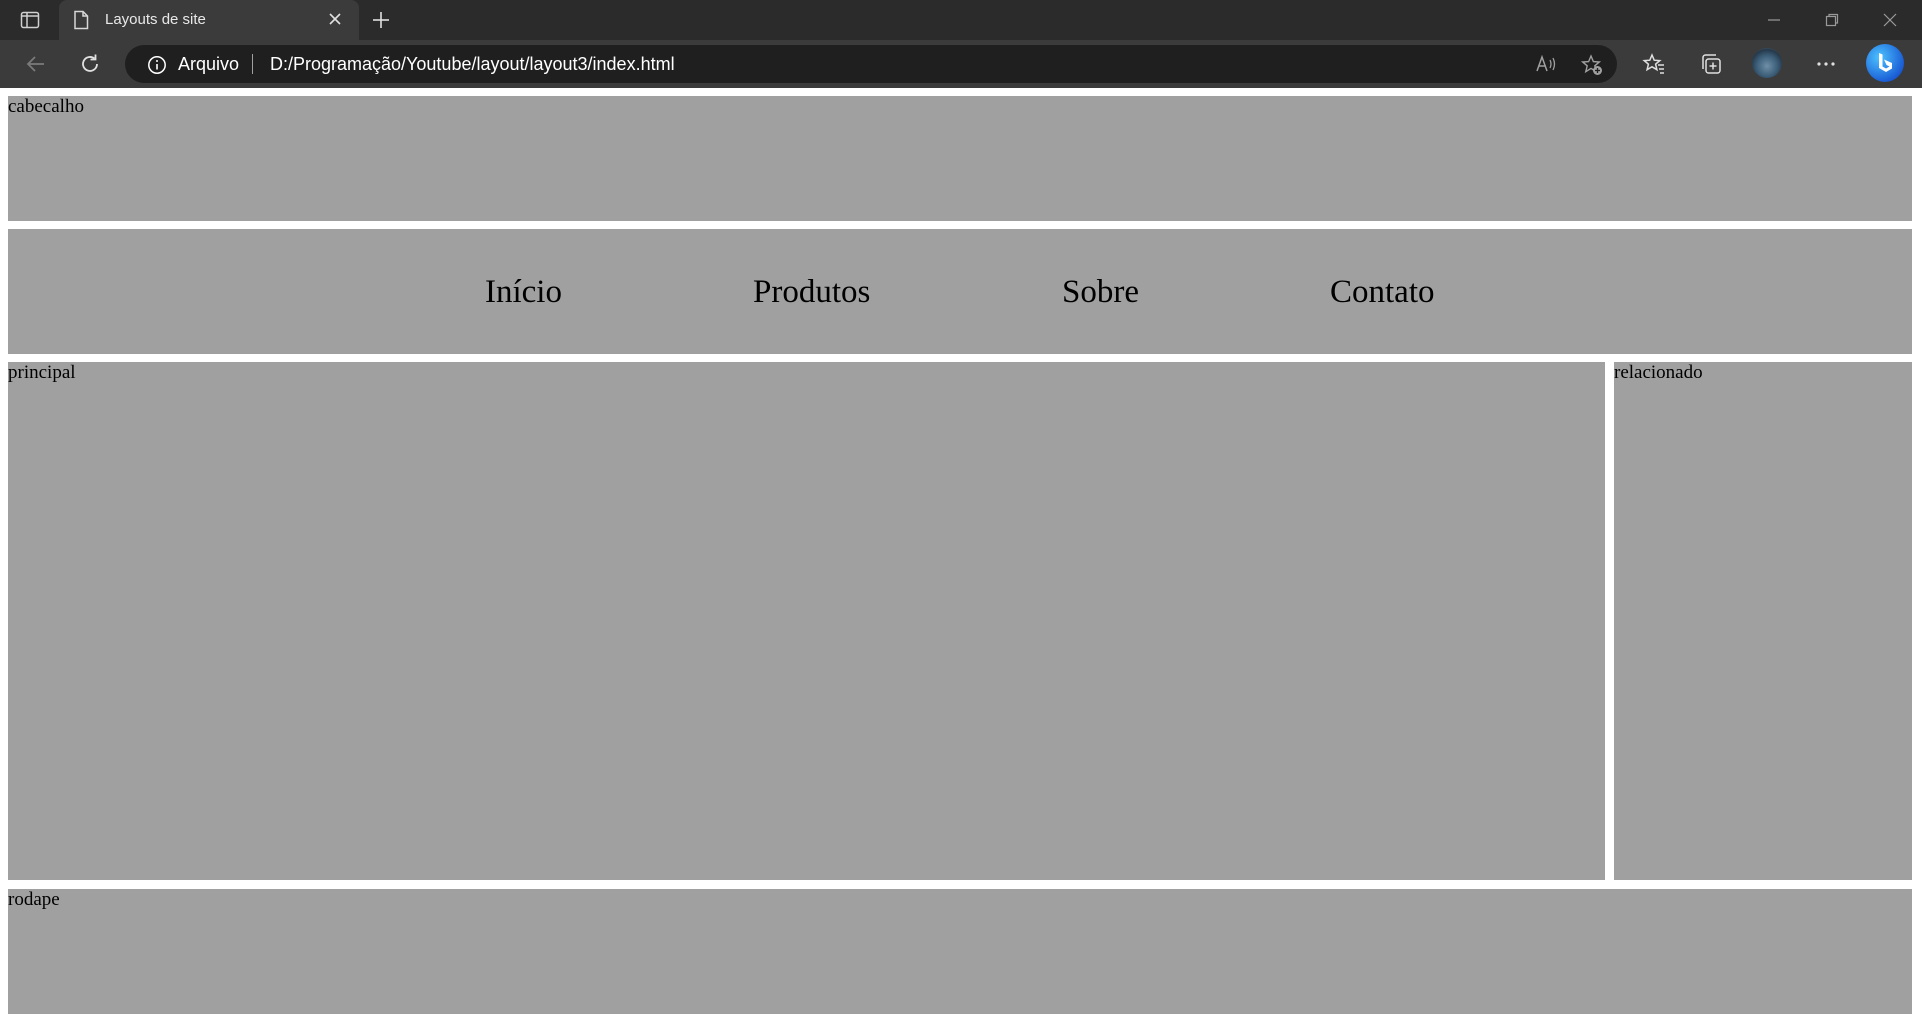 The height and width of the screenshot is (1020, 1922). Describe the element at coordinates (157, 65) in the screenshot. I see `info-icon` at that location.